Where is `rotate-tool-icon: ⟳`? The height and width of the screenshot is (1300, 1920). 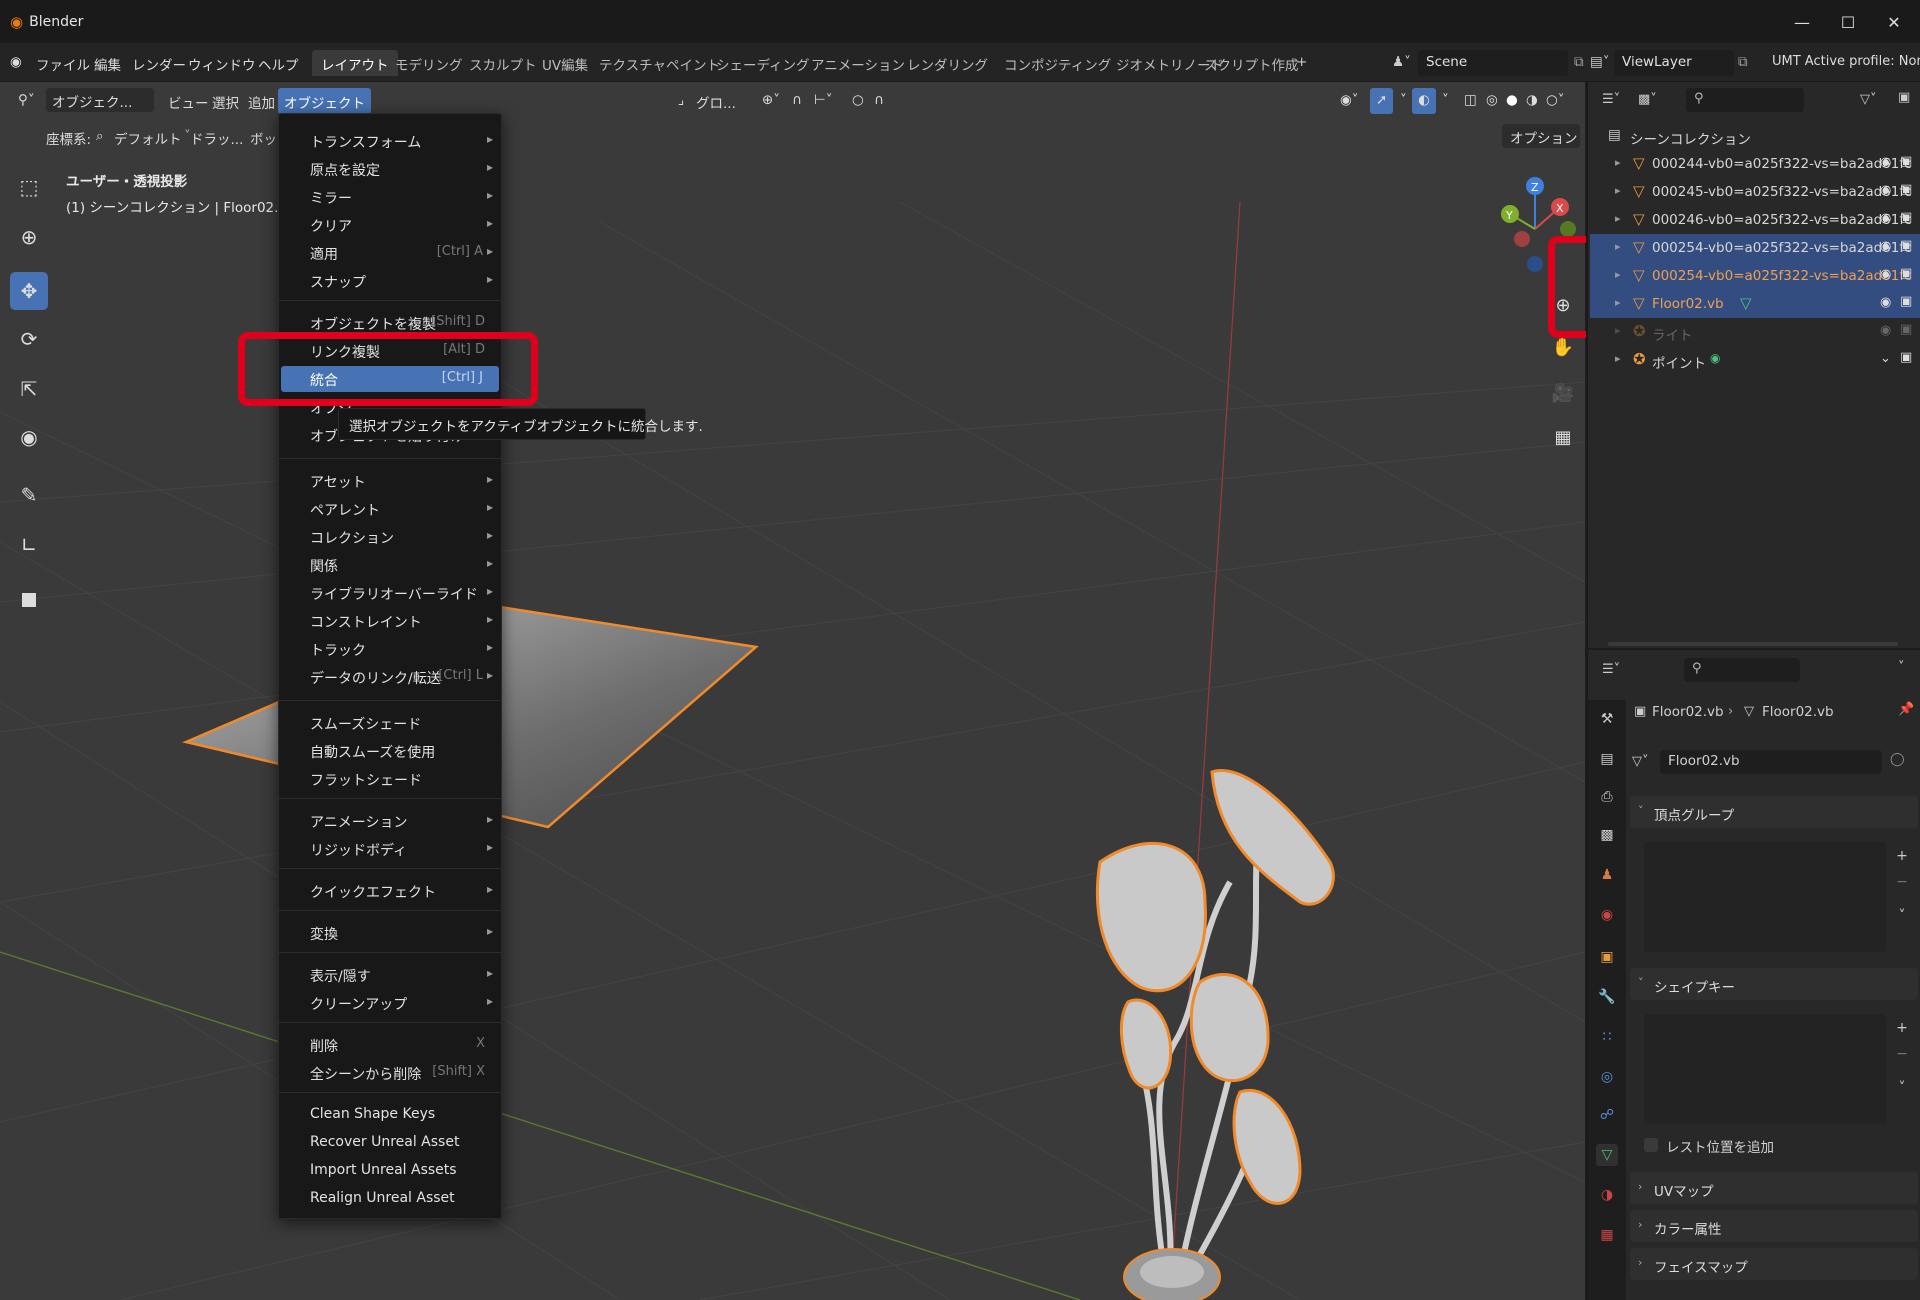
rotate-tool-icon: ⟳ is located at coordinates (29, 339).